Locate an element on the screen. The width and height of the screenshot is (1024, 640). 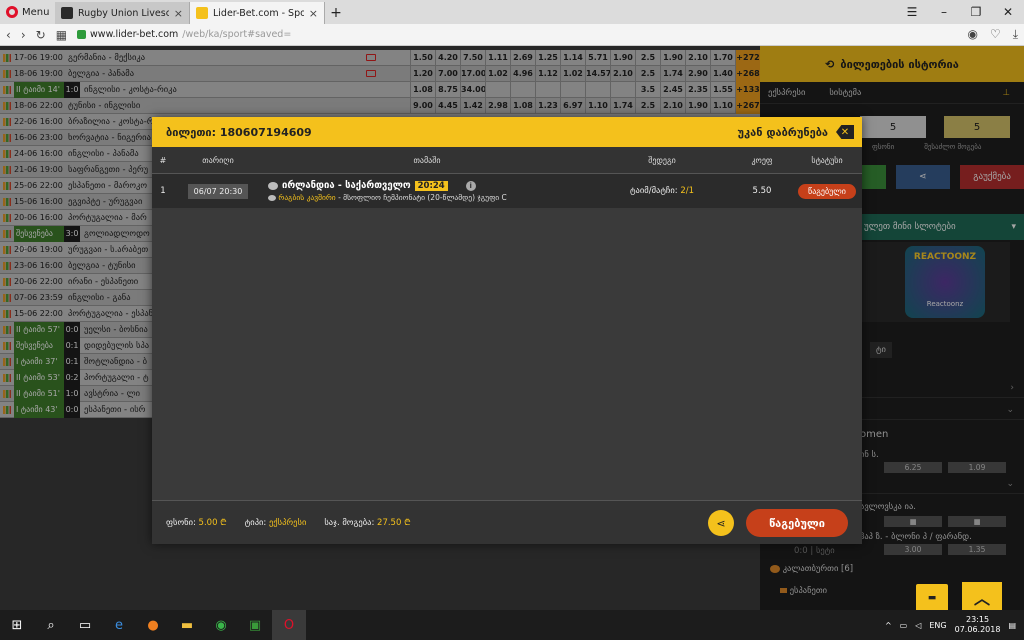
windows-start-icon: ⊞ is located at coordinates (17, 625).